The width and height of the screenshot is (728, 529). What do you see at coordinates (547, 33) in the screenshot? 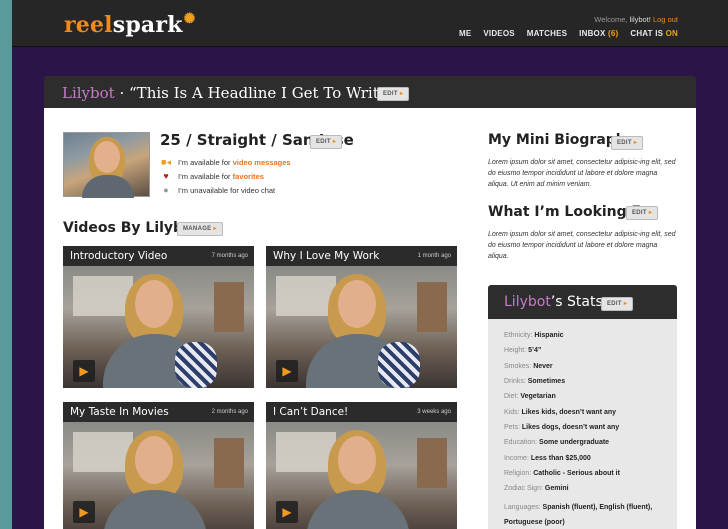
I see `nav-matches: MATCHES` at bounding box center [547, 33].